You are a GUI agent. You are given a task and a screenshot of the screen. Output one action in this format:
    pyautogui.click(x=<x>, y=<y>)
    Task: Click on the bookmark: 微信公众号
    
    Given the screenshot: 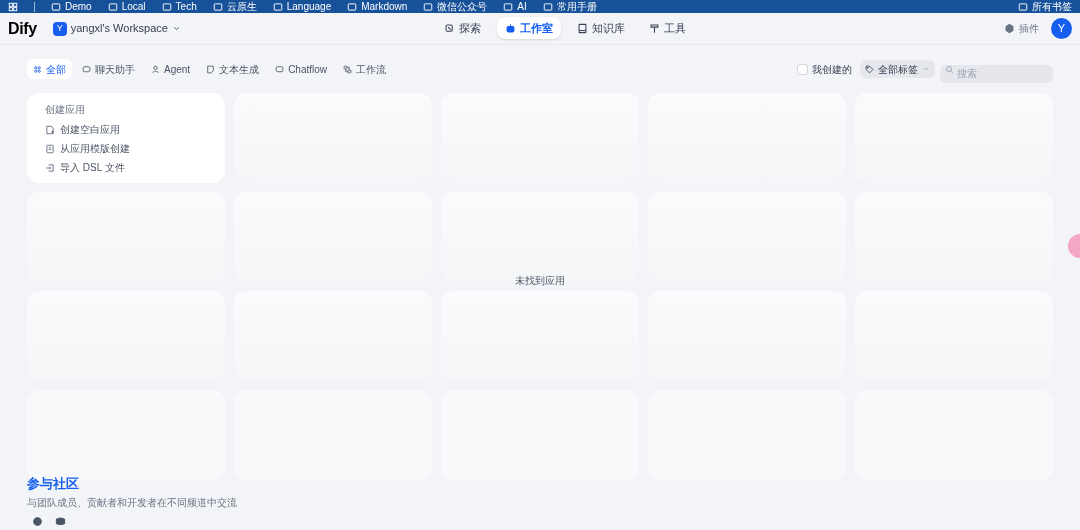 What is the action you would take?
    pyautogui.click(x=455, y=6)
    